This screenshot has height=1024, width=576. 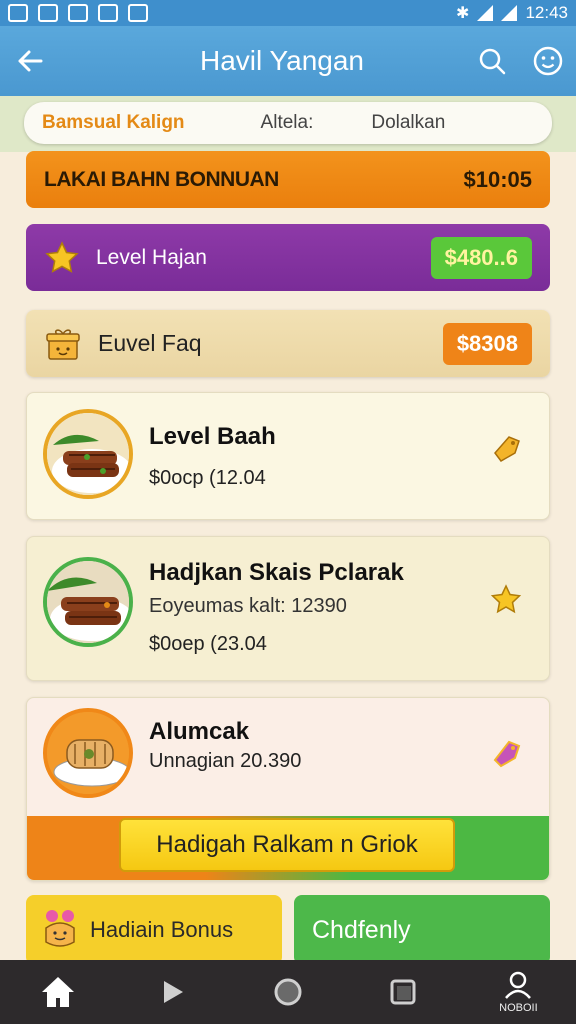 I want to click on fav-badge: $8308, so click(x=487, y=343).